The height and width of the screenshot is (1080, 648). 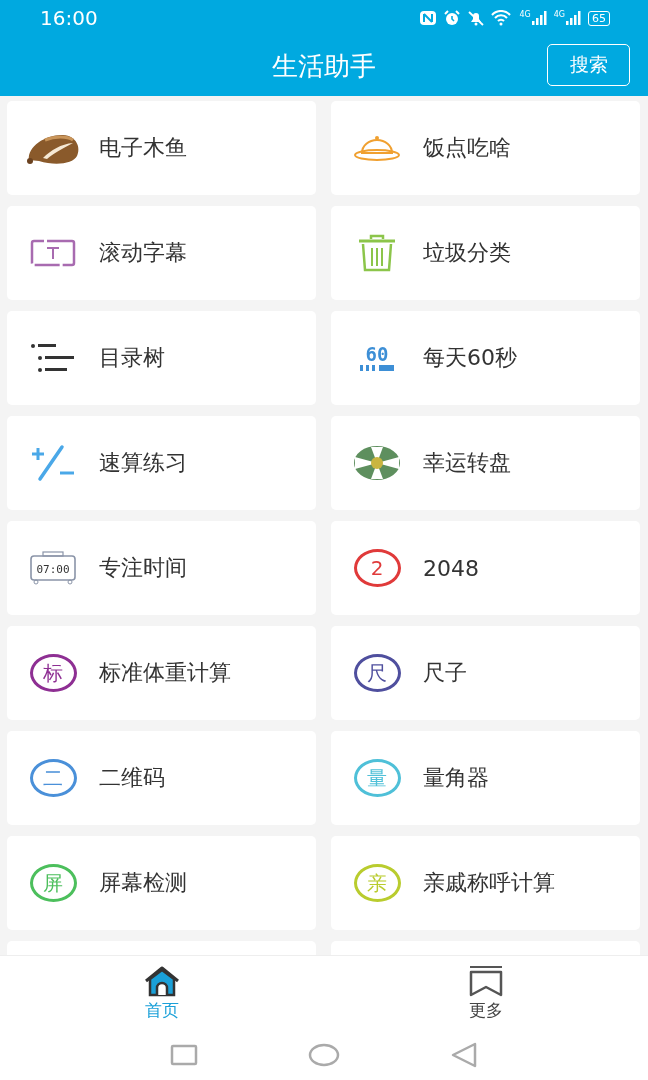 What do you see at coordinates (377, 463) in the screenshot?
I see `wheel-icon` at bounding box center [377, 463].